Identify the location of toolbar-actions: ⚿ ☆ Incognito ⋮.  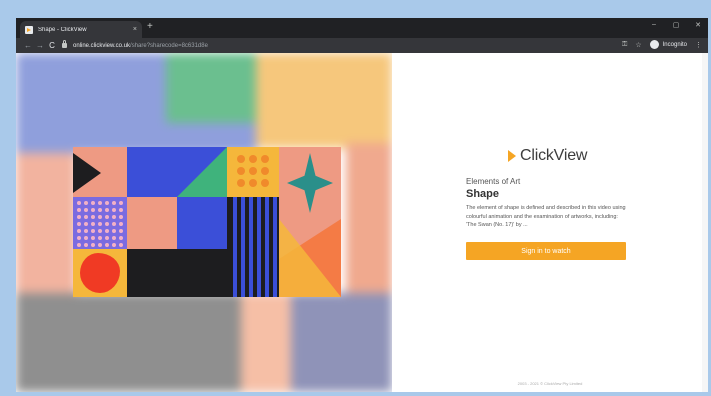
(662, 44).